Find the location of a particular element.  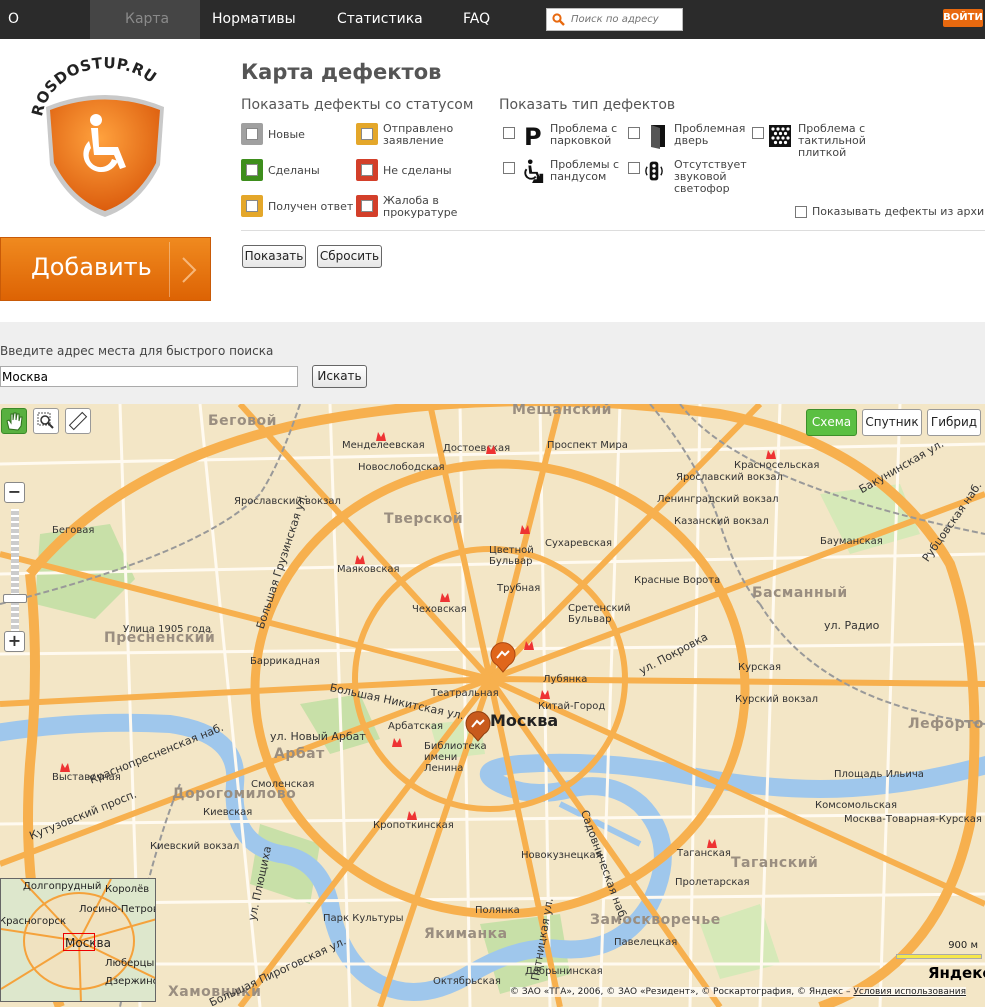

type-label-traffic-light: Отсутствует звуковой светофор is located at coordinates (710, 176).